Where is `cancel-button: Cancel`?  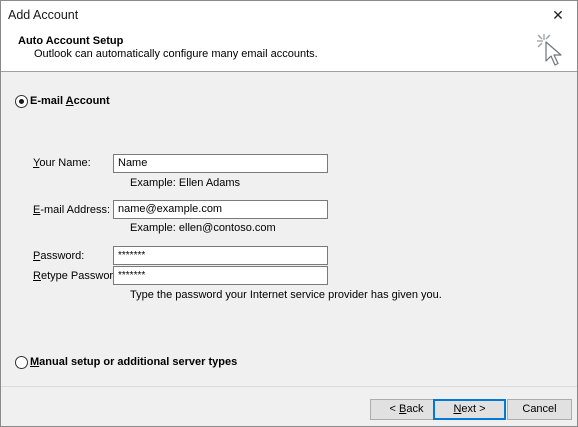
cancel-button: Cancel is located at coordinates (539, 409).